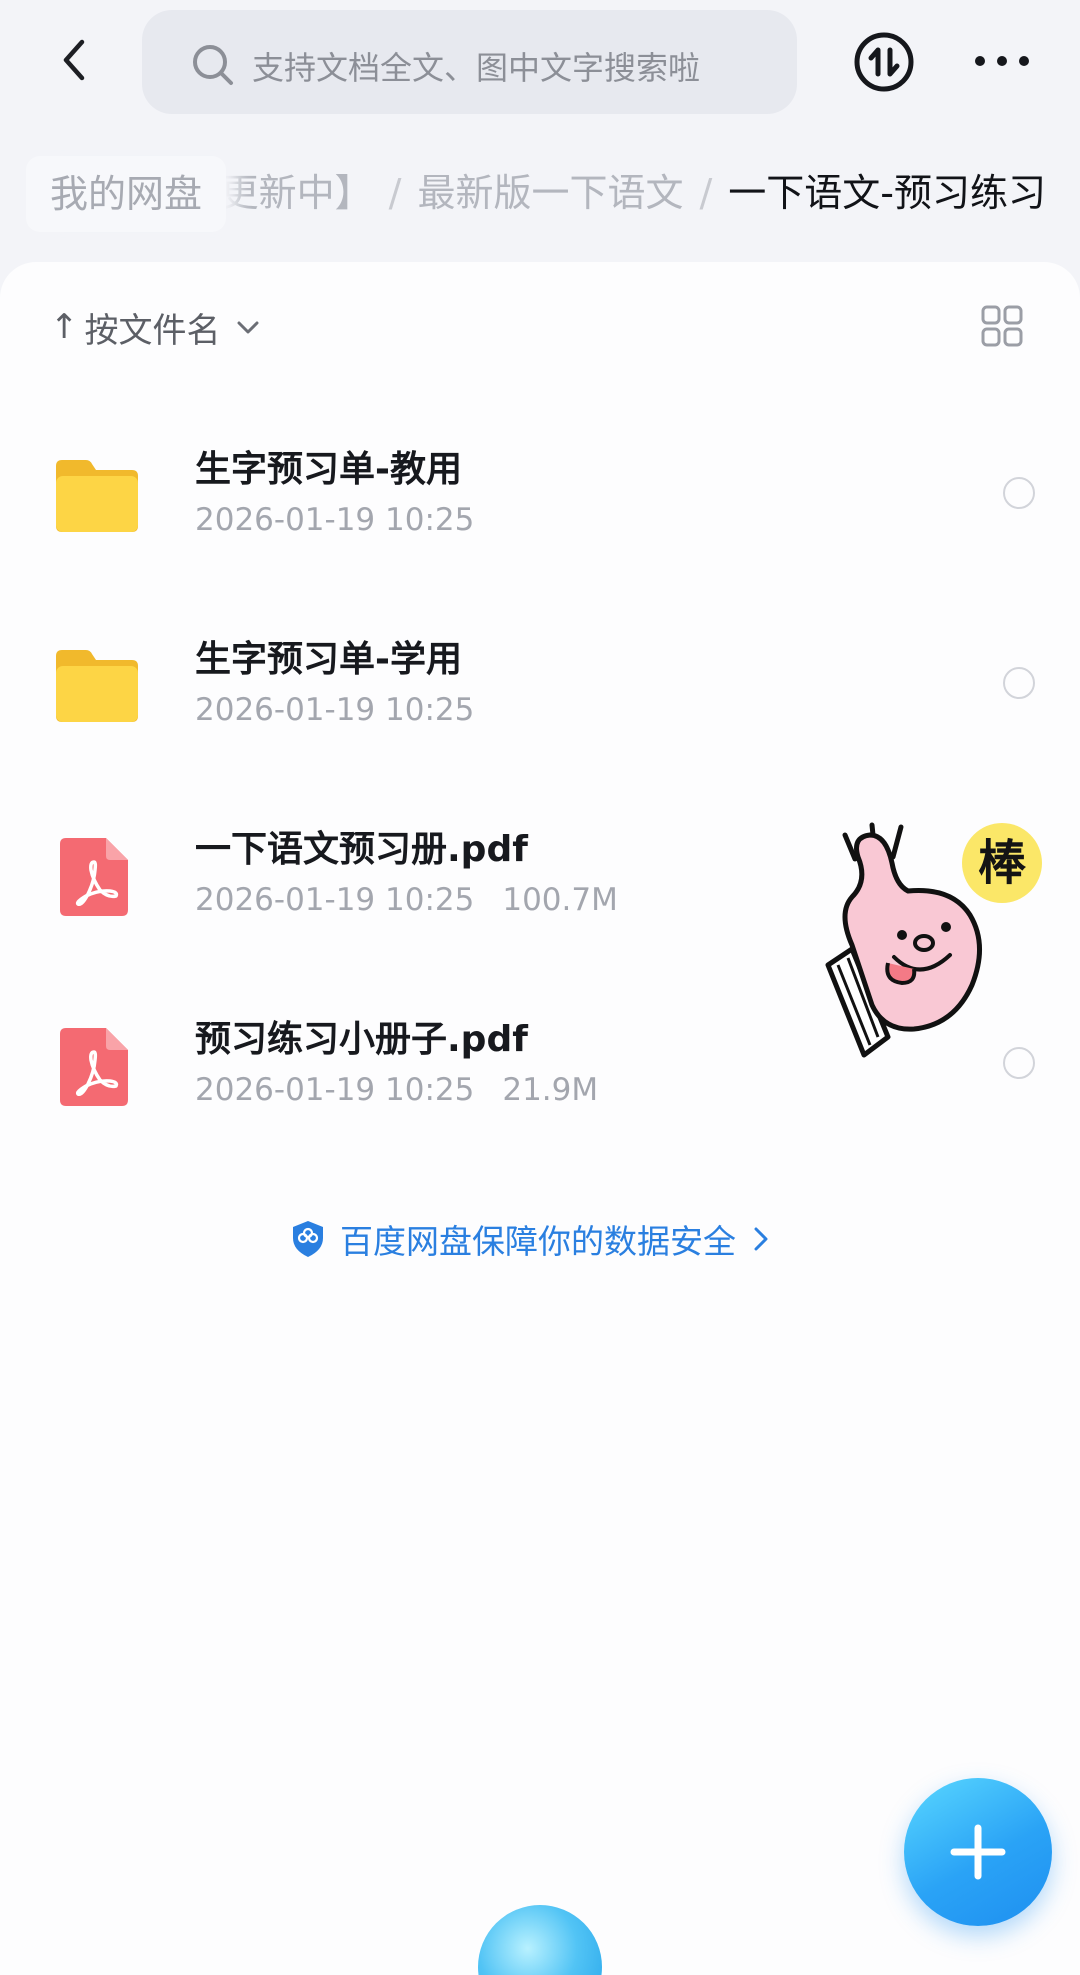 This screenshot has width=1080, height=1975. Describe the element at coordinates (308, 1239) in the screenshot. I see `shield-icon` at that location.